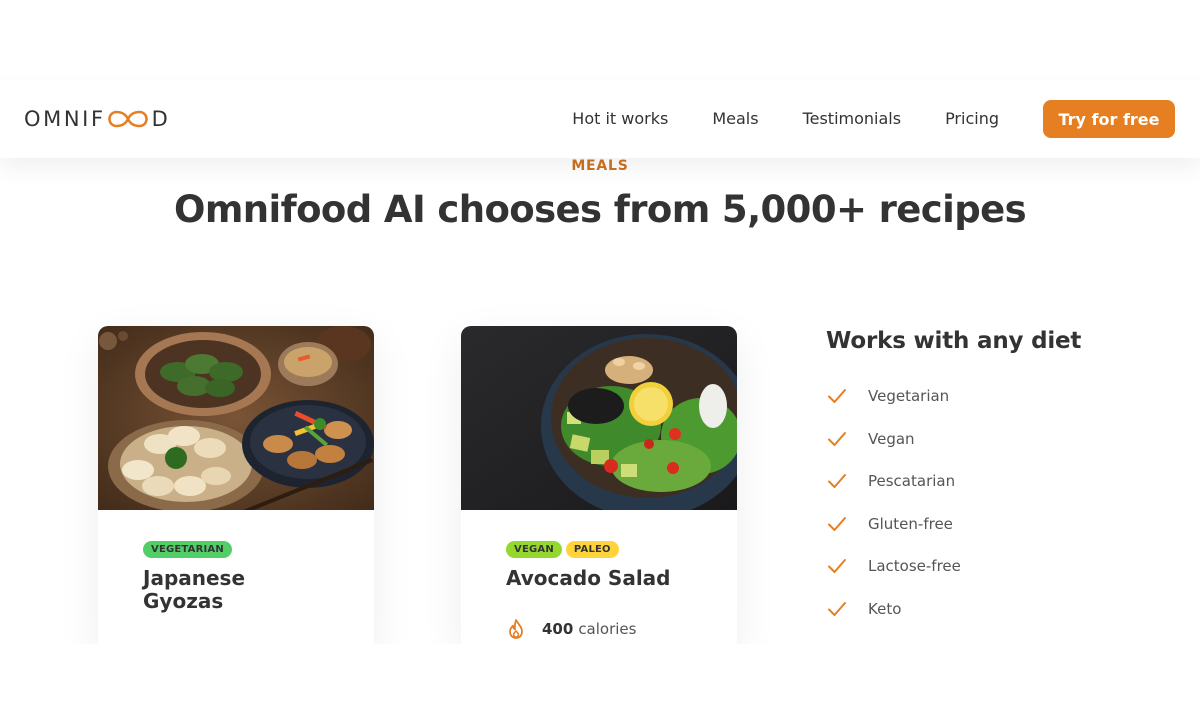 The image size is (1200, 727). What do you see at coordinates (912, 481) in the screenshot?
I see `diet-label: Pescatarian` at bounding box center [912, 481].